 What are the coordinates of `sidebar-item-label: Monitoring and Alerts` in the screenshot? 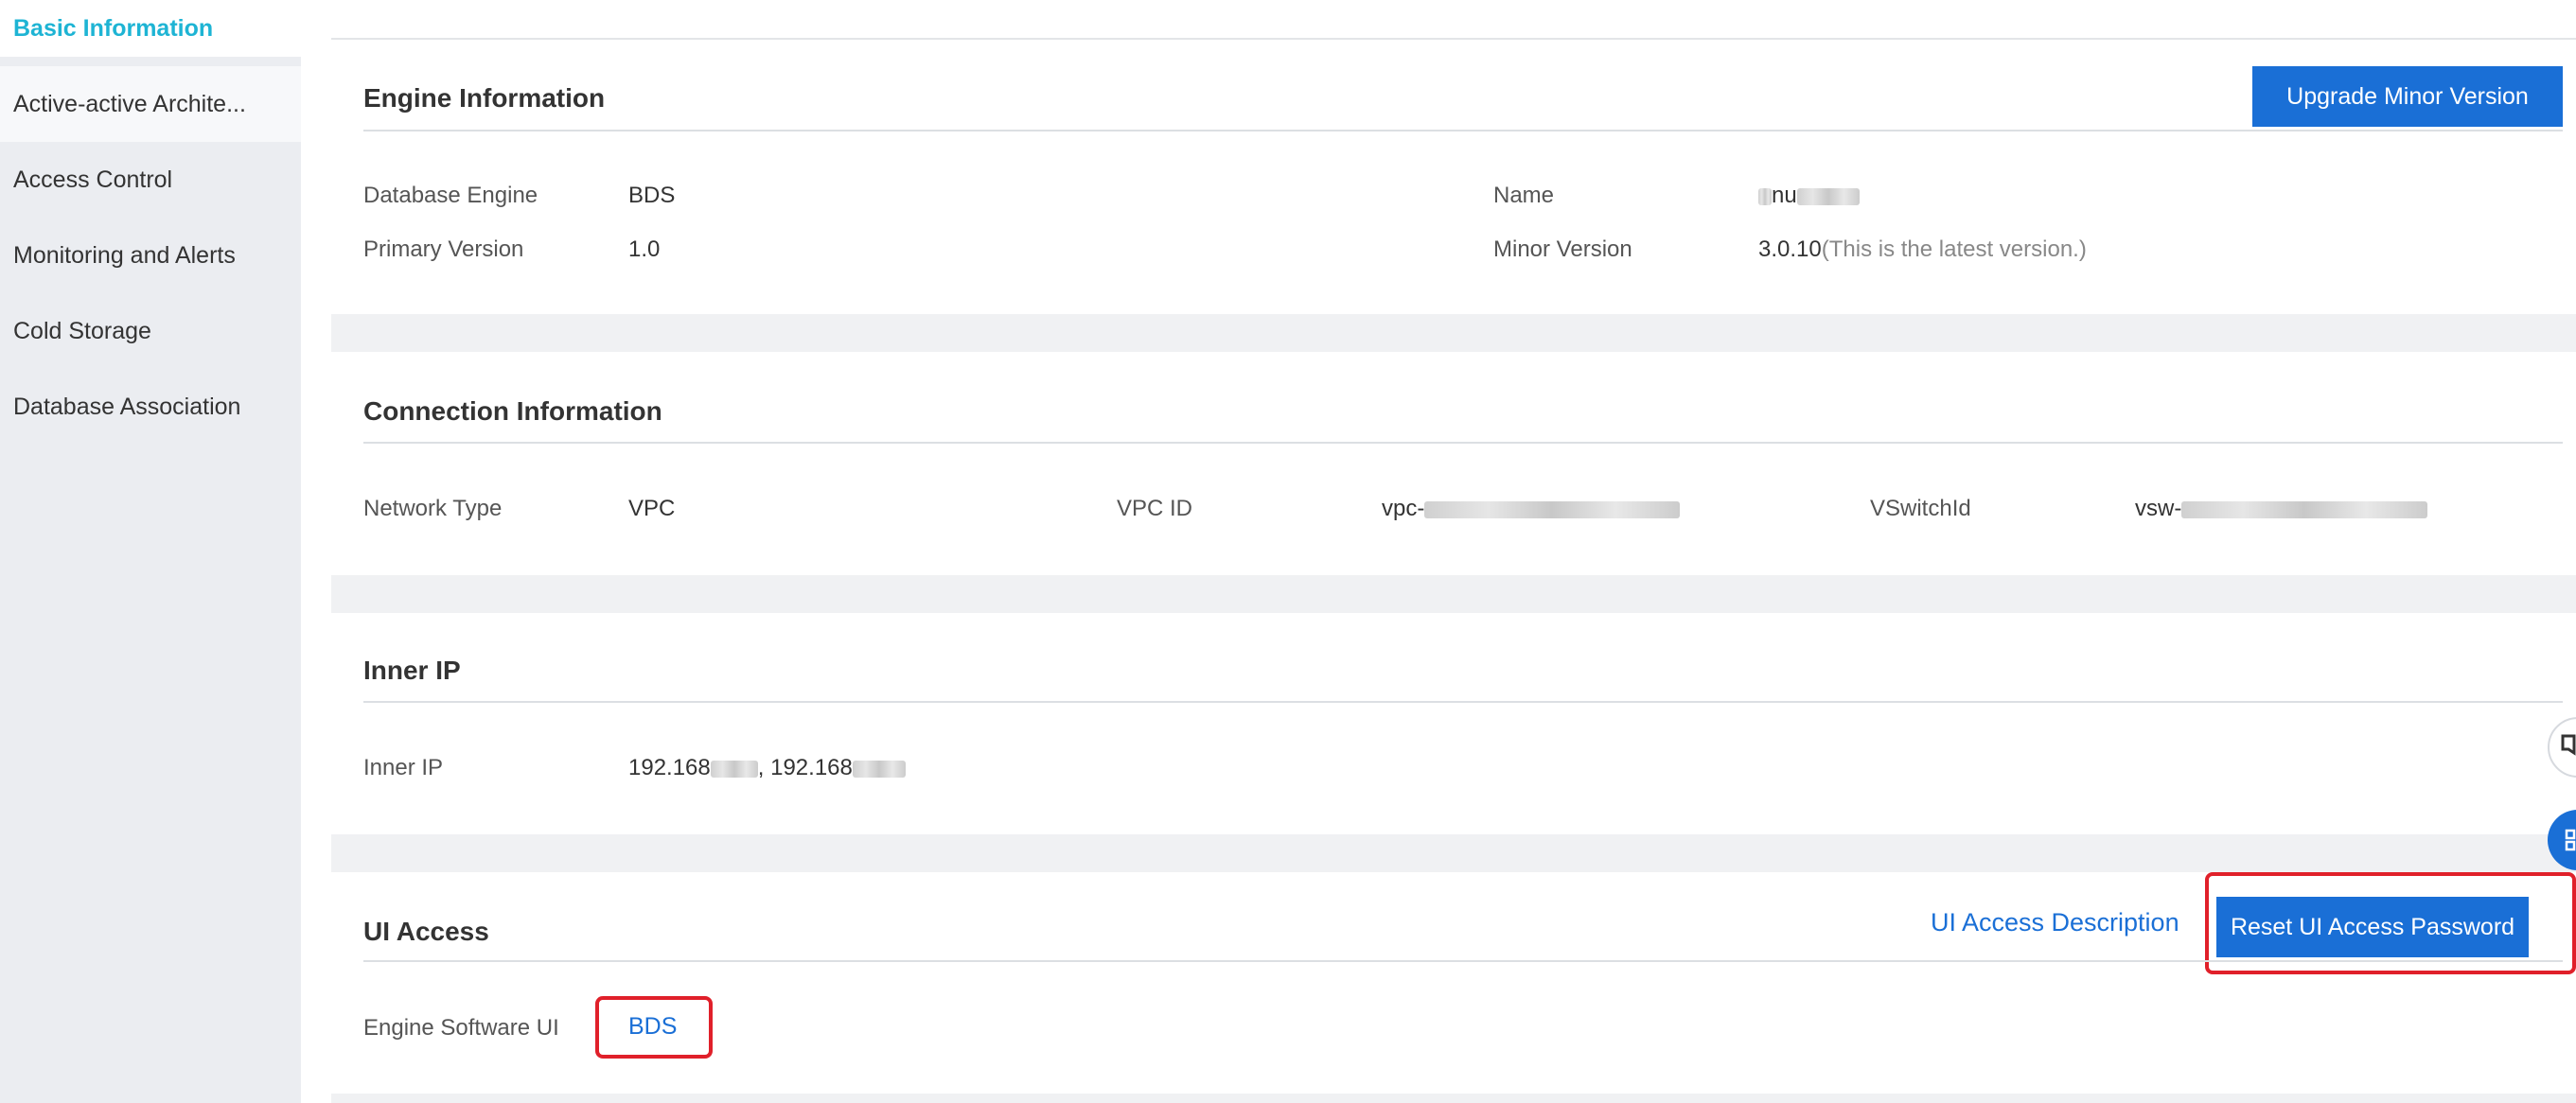 It's located at (124, 255).